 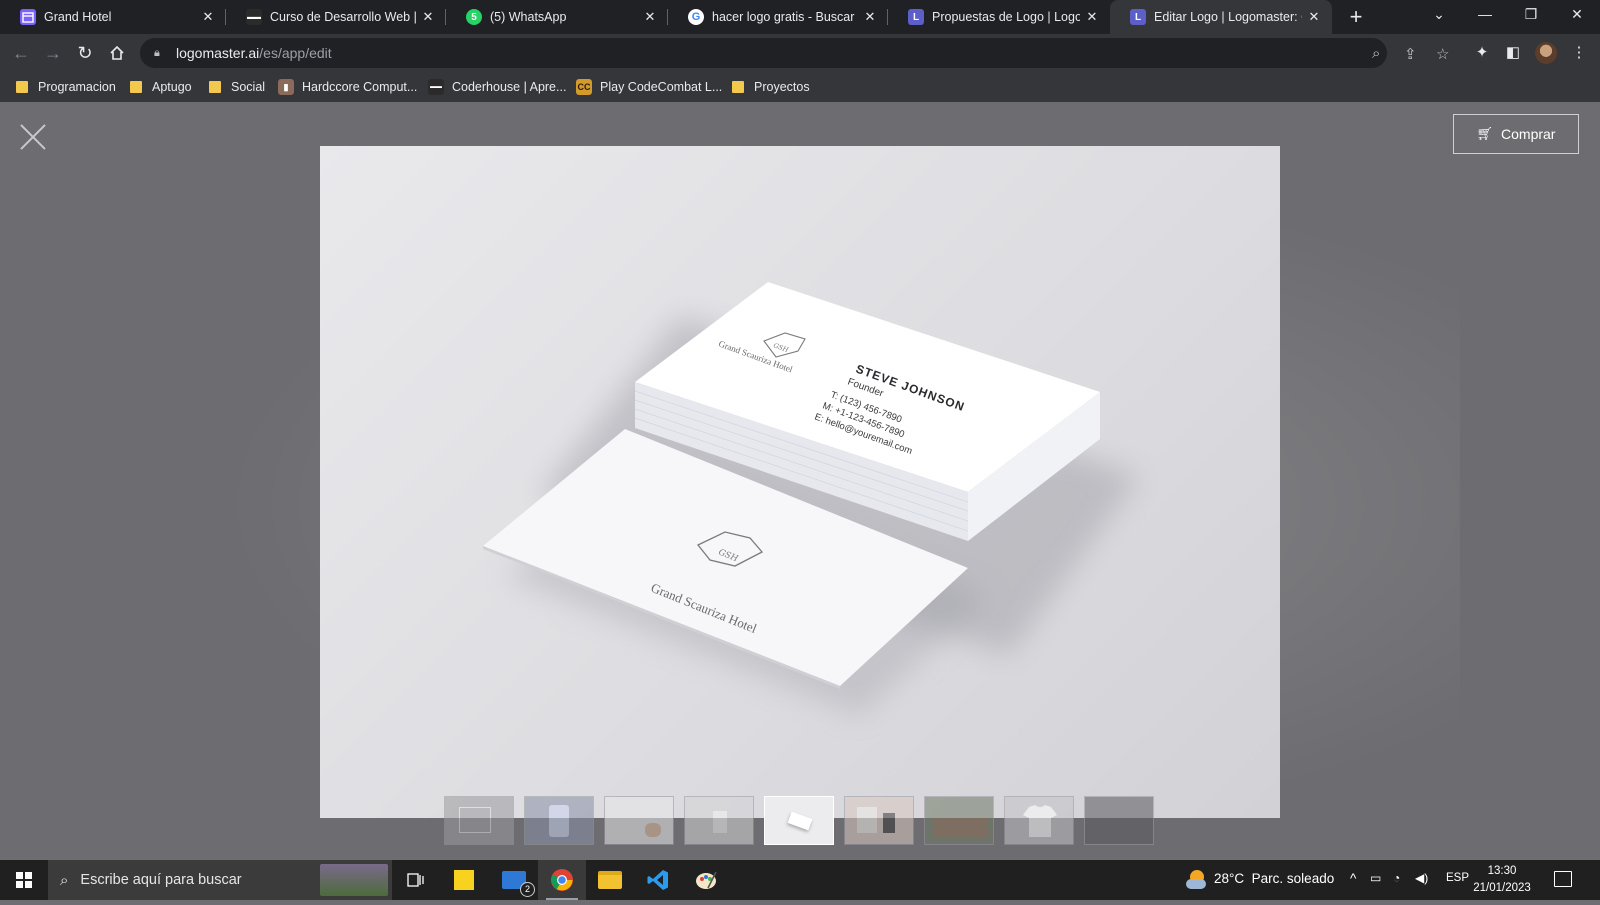 What do you see at coordinates (1502, 888) in the screenshot?
I see `clock-date: 21/01/2023` at bounding box center [1502, 888].